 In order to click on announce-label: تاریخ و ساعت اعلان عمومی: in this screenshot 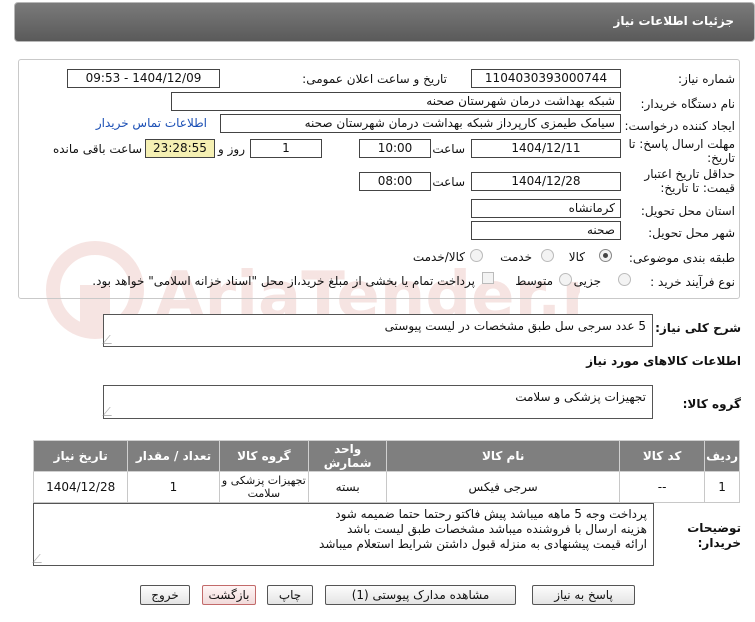, I will do `click(374, 79)`.